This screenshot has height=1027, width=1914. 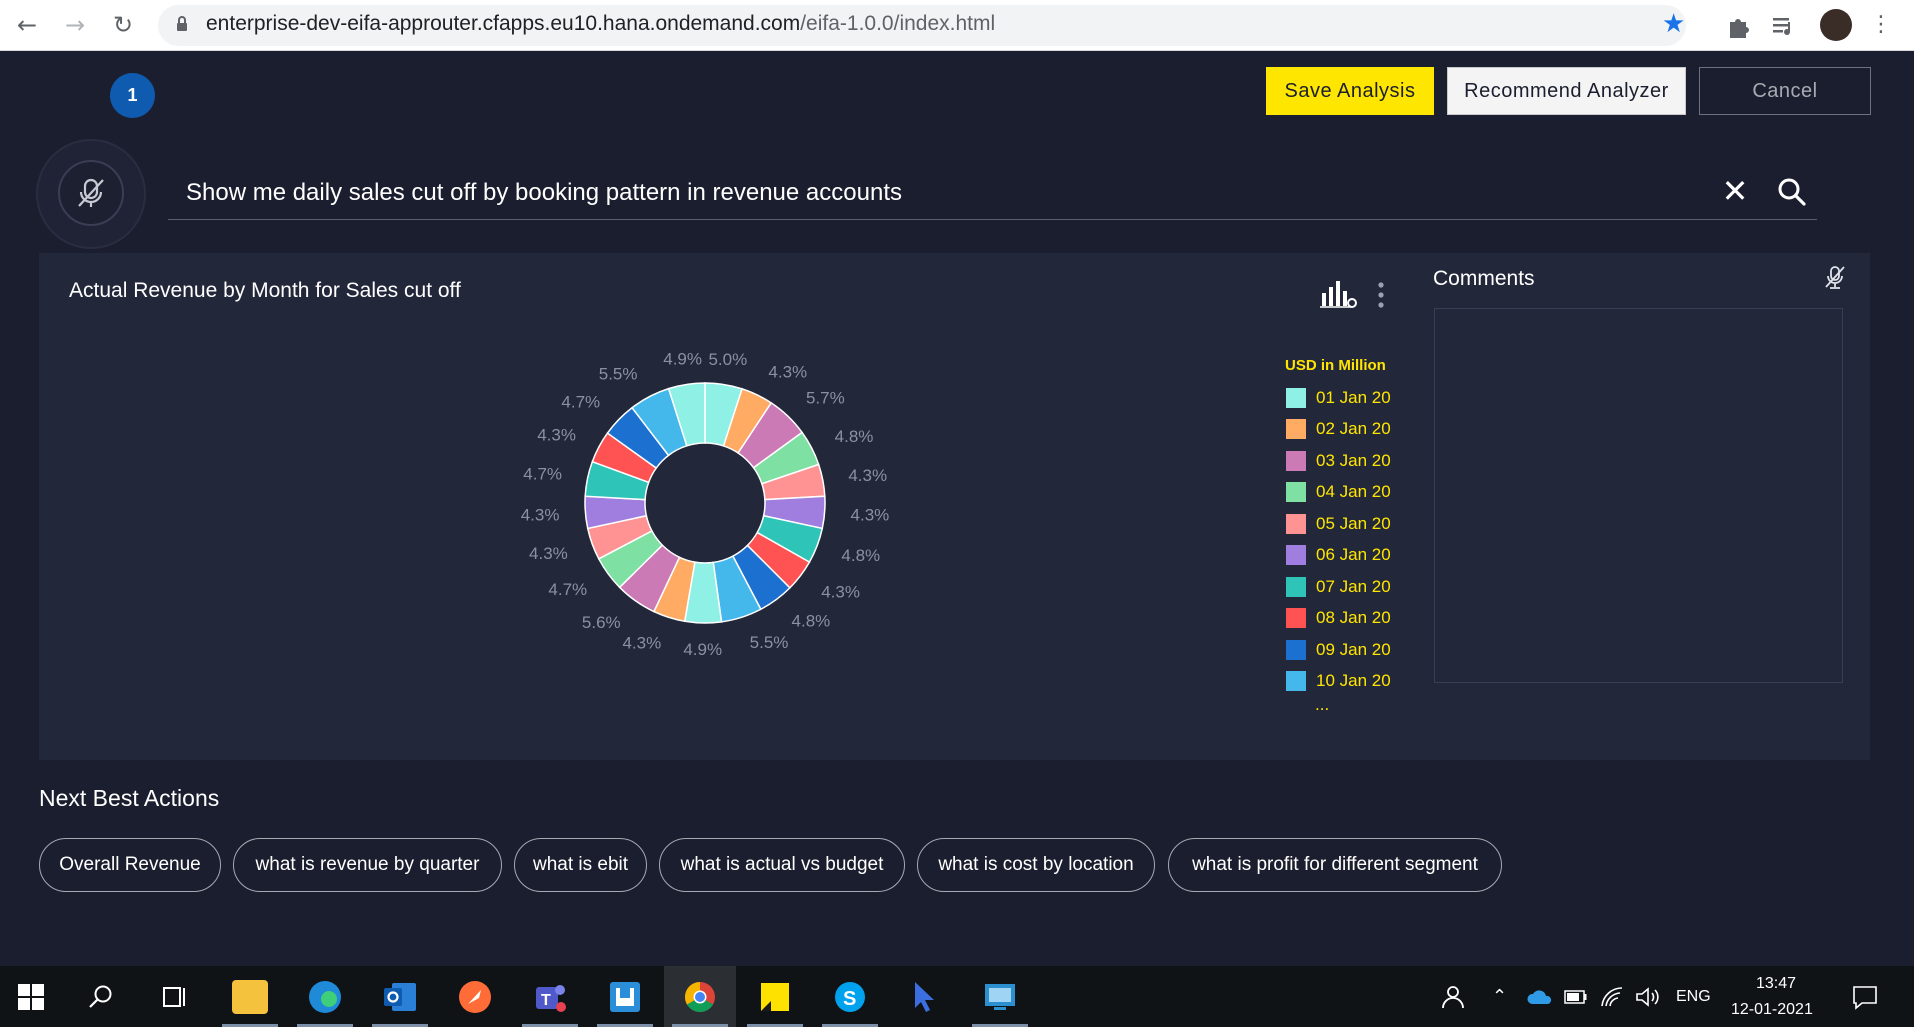 I want to click on edge-taskbar-item, so click(x=325, y=996).